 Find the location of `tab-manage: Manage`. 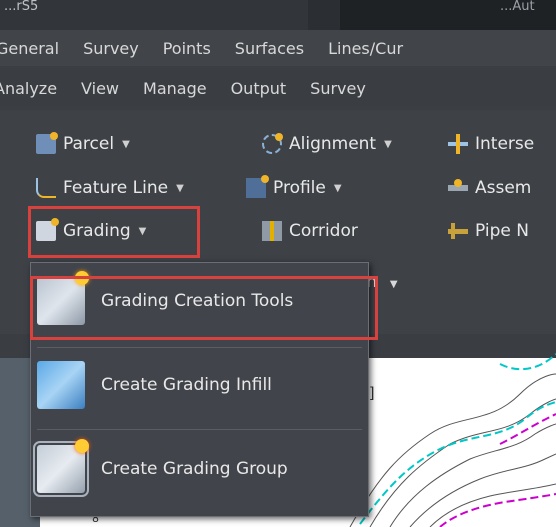

tab-manage: Manage is located at coordinates (175, 88).